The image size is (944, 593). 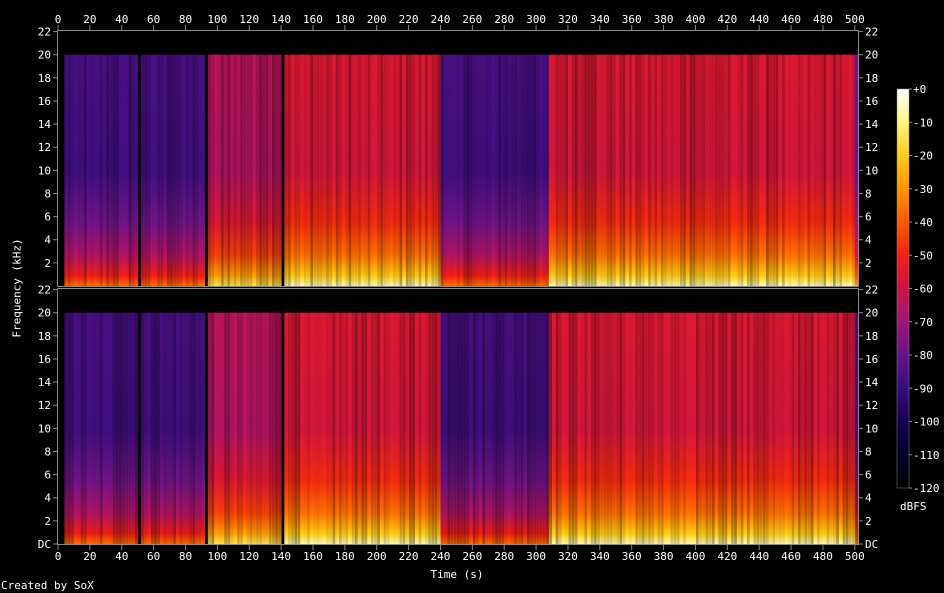 What do you see at coordinates (536, 556) in the screenshot?
I see `x-tick-label: 300` at bounding box center [536, 556].